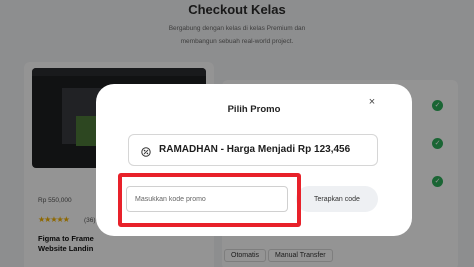 The width and height of the screenshot is (474, 267). I want to click on close-icon: ×, so click(372, 102).